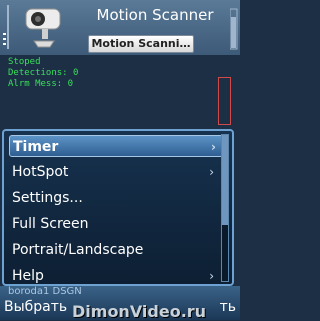 The height and width of the screenshot is (321, 320). I want to click on brand-label: boroda1 DSGN, so click(45, 291).